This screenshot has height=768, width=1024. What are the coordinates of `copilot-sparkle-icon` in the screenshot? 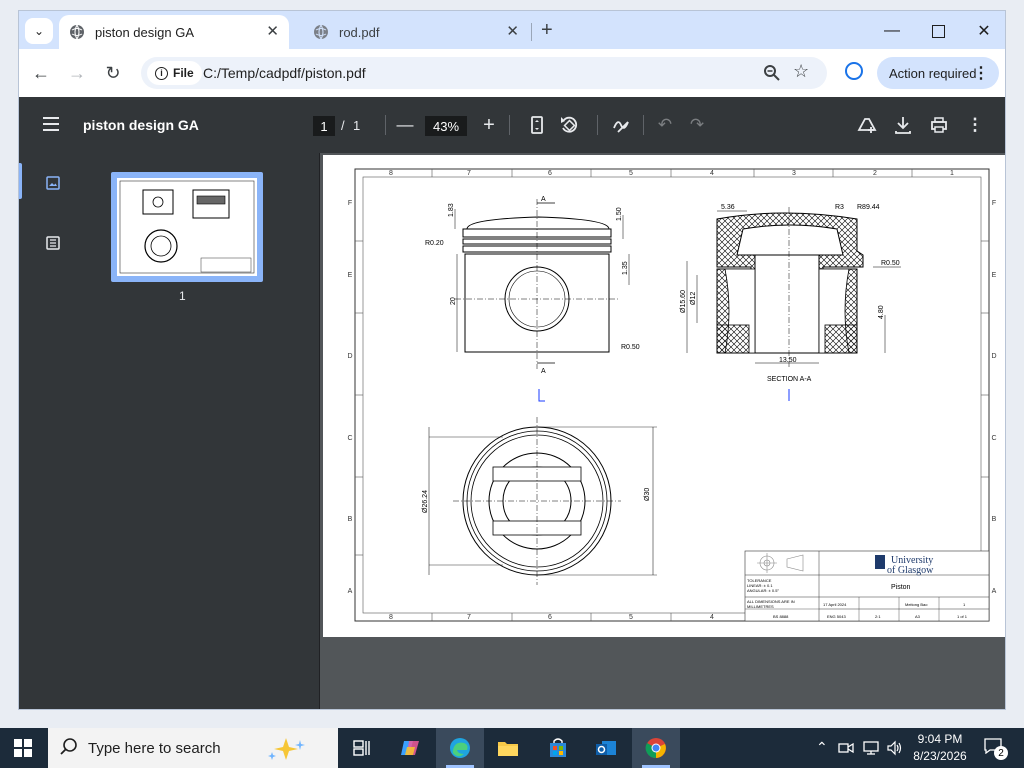 It's located at (286, 749).